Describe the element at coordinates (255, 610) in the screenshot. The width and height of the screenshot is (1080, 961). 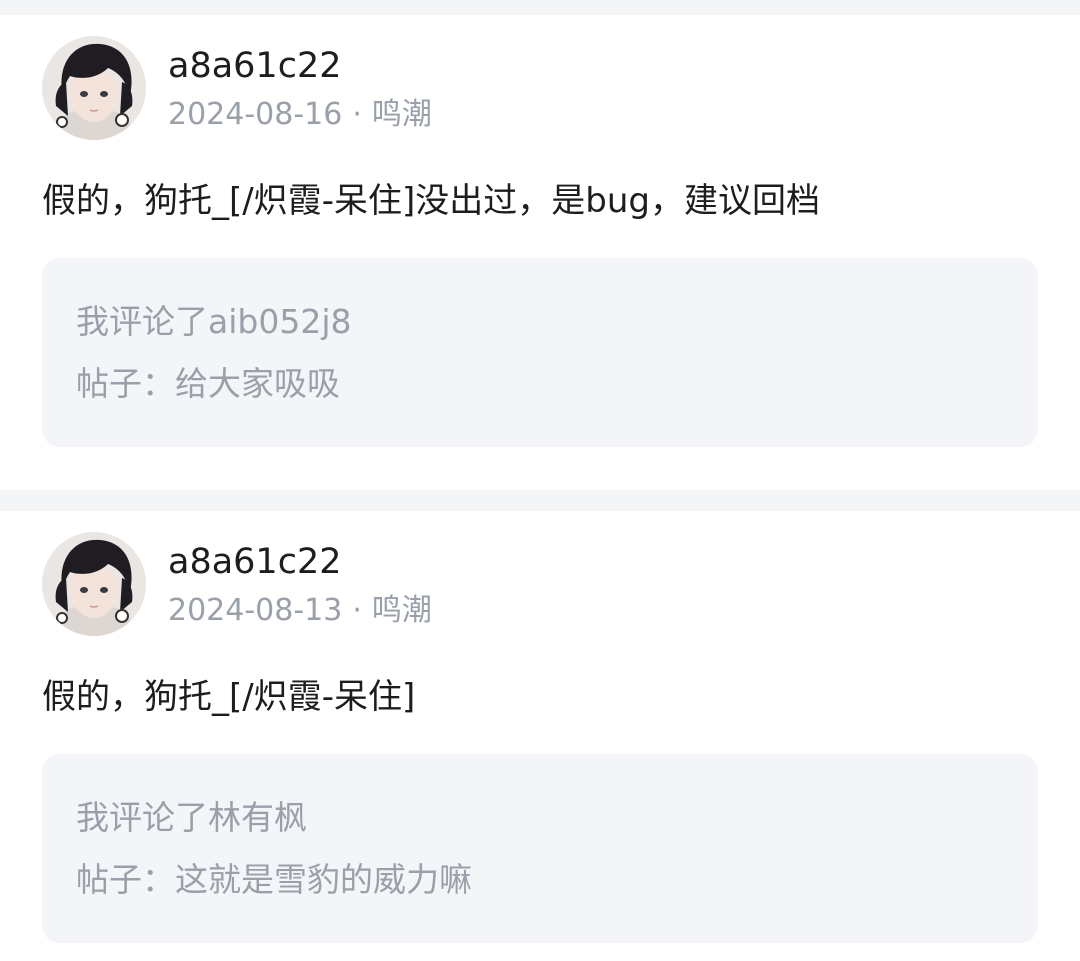
I see `post-date: 2024-08-13` at that location.